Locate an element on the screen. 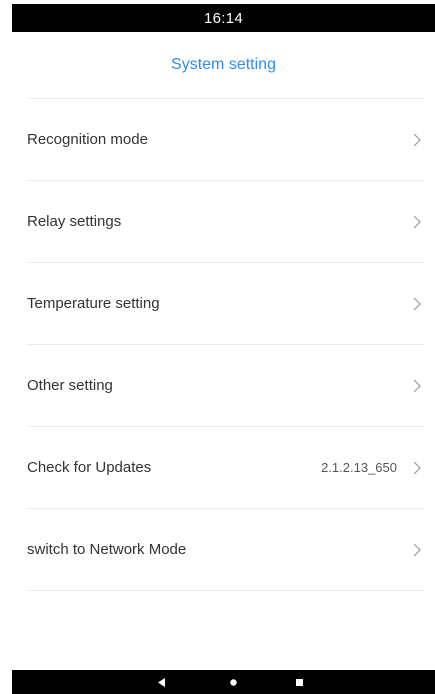  menu-item-label: switch to Network Mode is located at coordinates (107, 549).